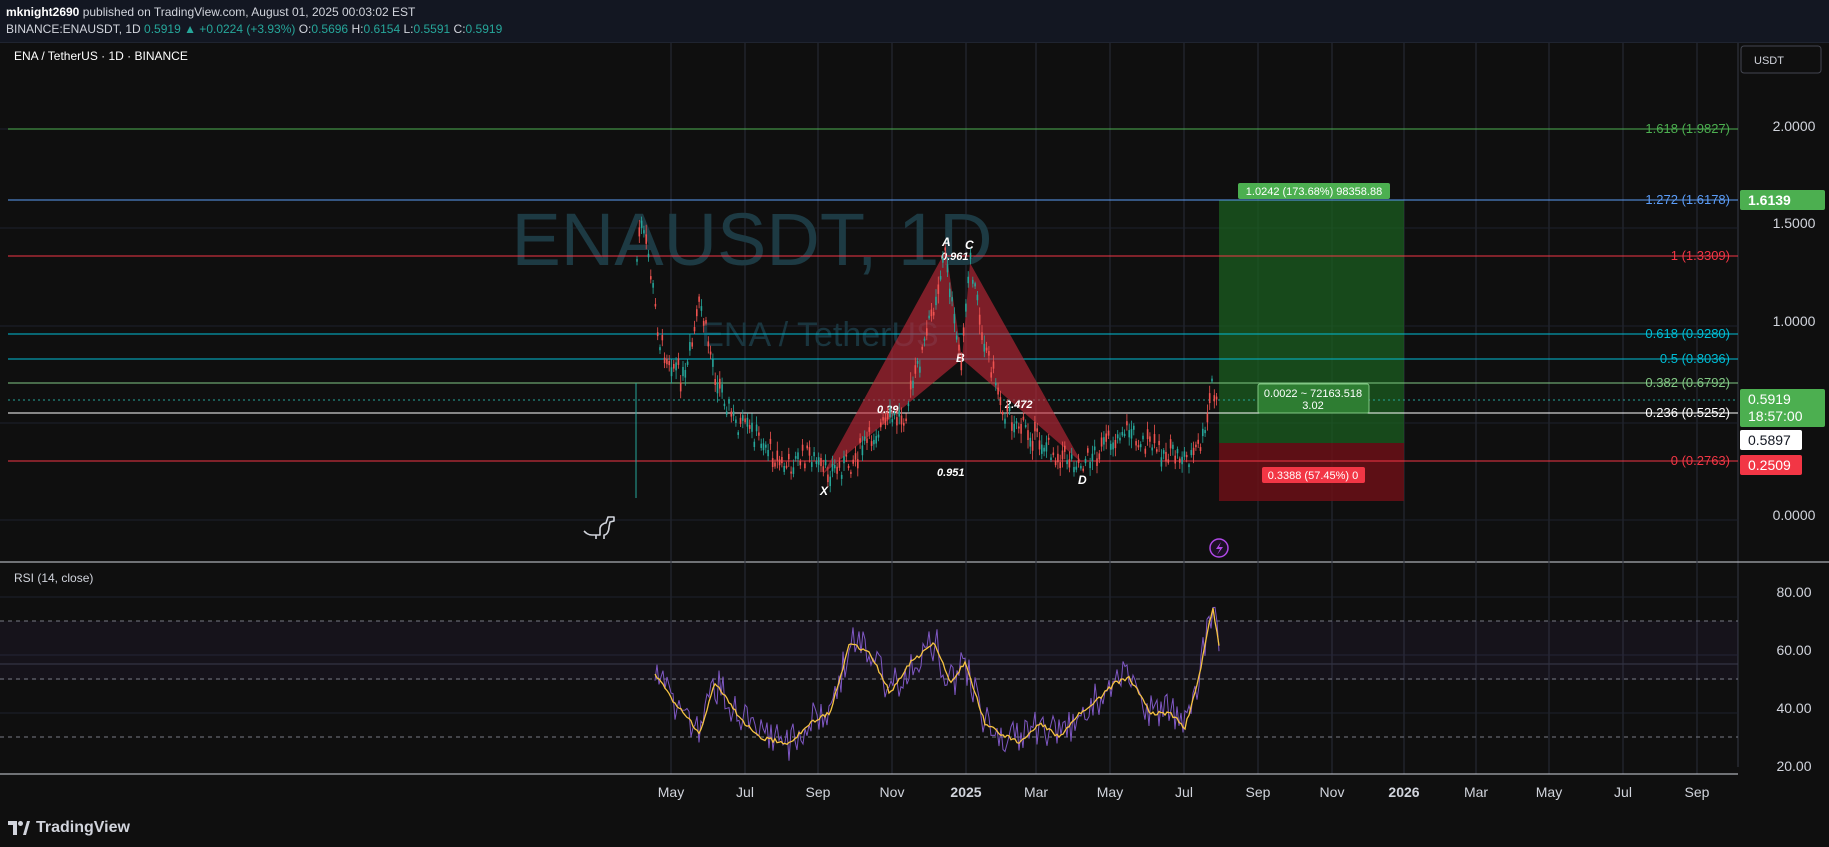  What do you see at coordinates (1036, 792) in the screenshot?
I see `time-tick: Mar` at bounding box center [1036, 792].